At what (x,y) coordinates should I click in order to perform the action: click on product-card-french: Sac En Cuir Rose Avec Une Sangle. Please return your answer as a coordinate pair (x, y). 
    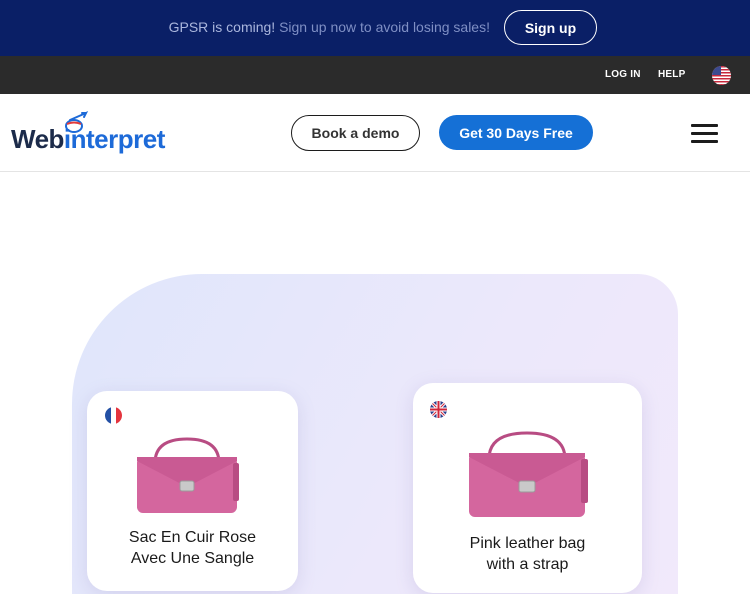
    Looking at the image, I should click on (192, 491).